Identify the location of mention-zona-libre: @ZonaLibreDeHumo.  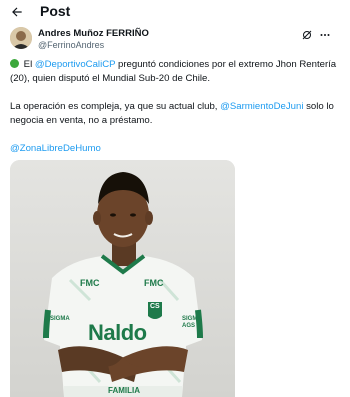
(55, 148).